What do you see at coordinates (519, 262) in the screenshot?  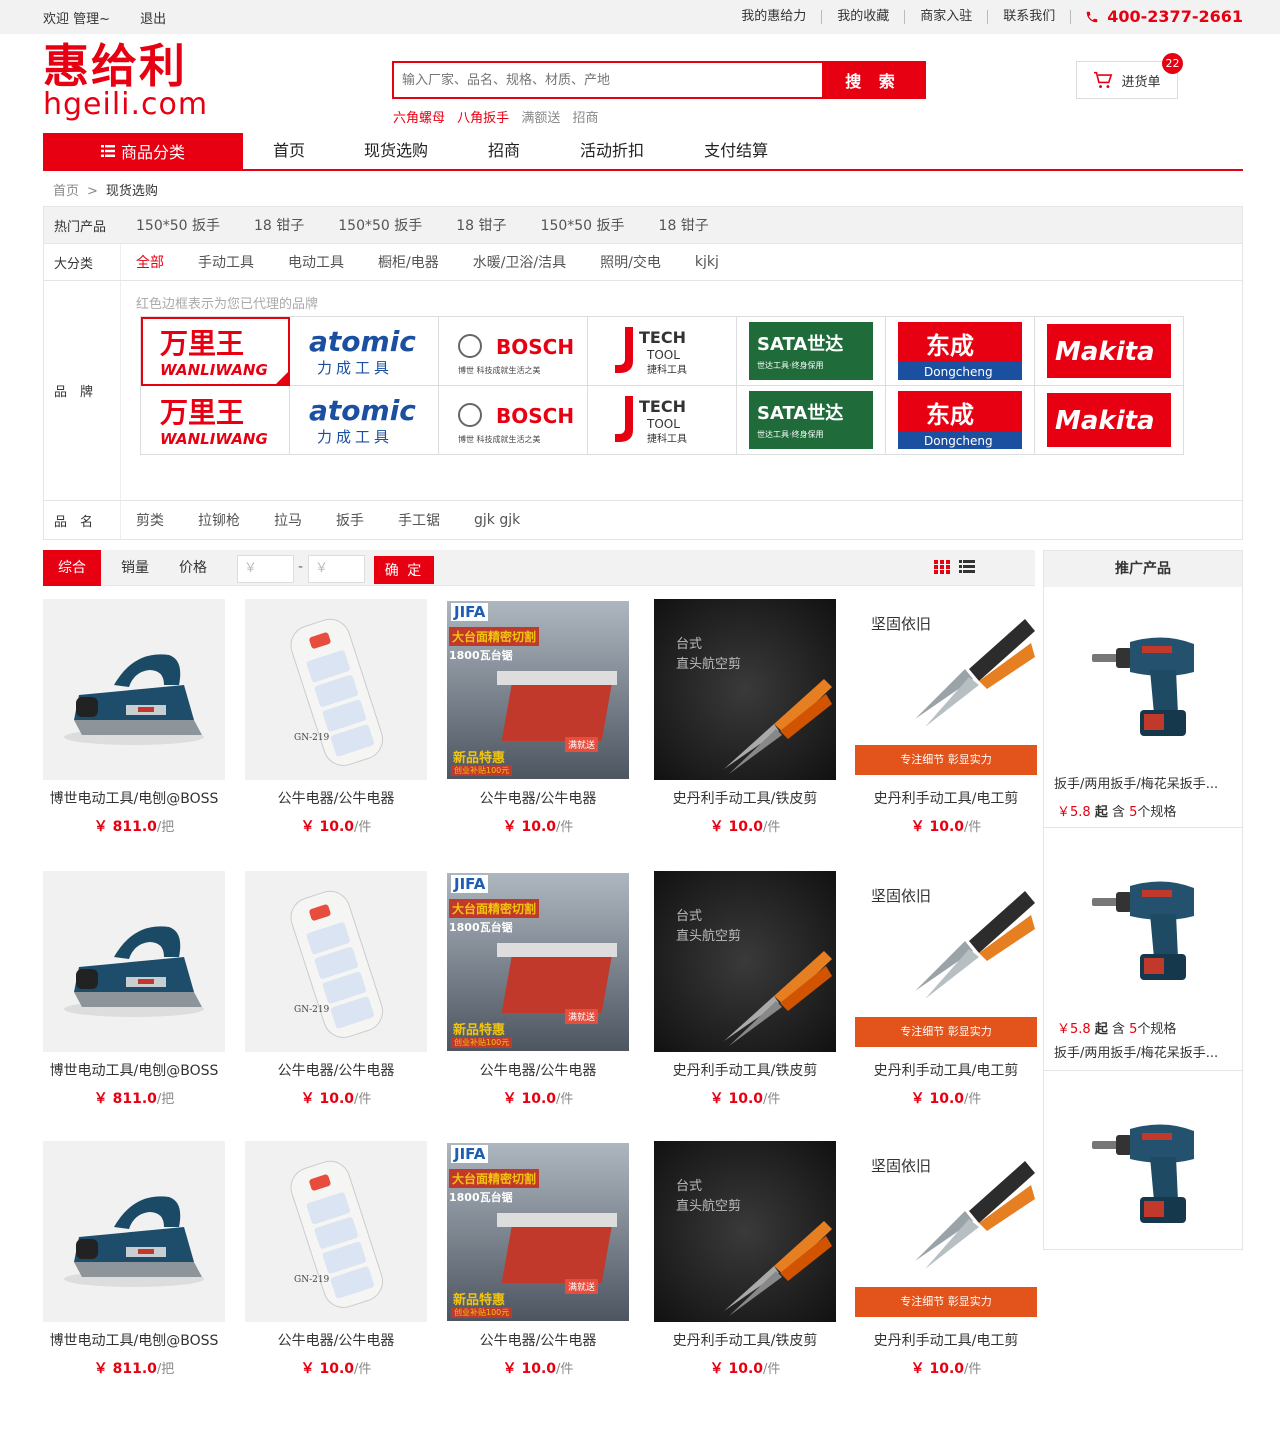 I see `category-option: 水暖/卫浴/洁具` at bounding box center [519, 262].